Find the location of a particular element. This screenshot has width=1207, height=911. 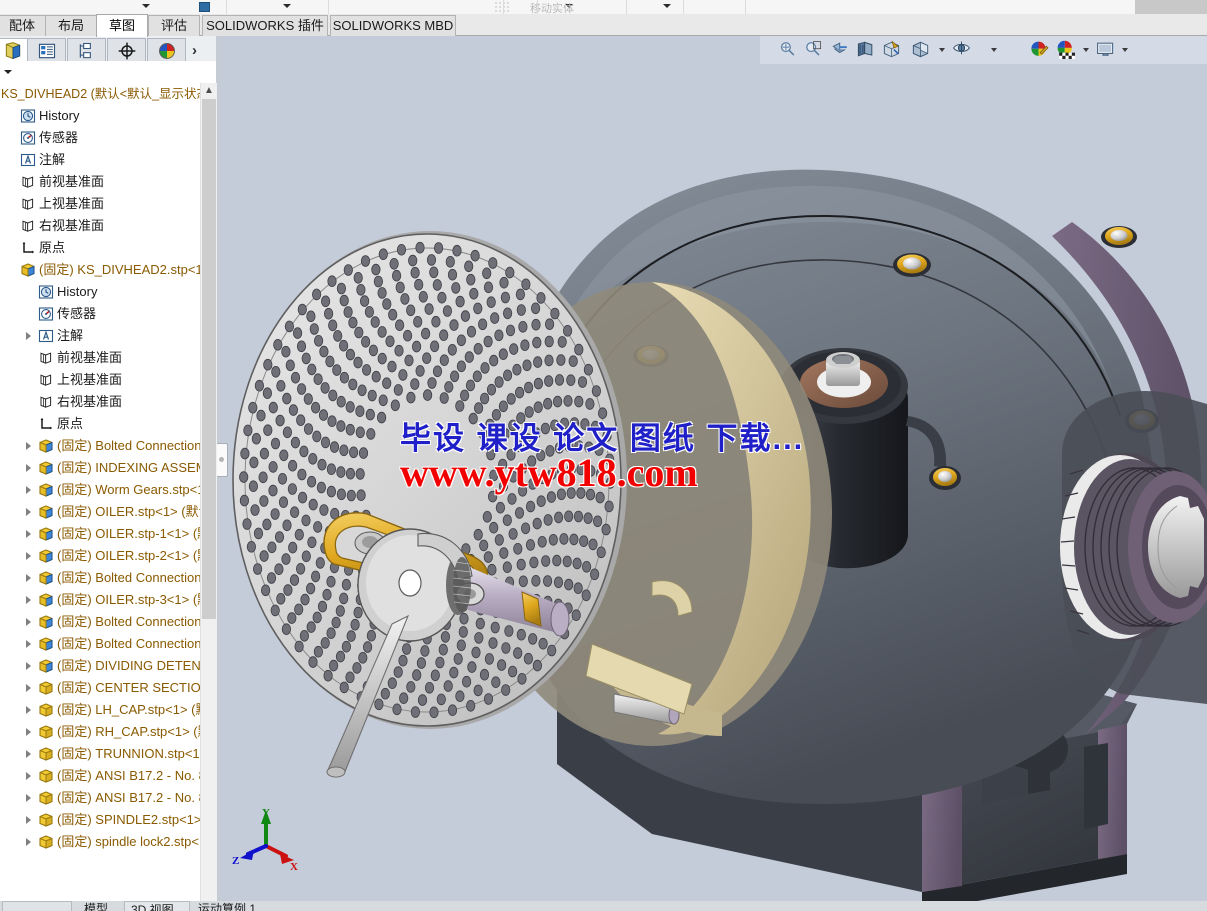

document-tab-1: 3D 视图 is located at coordinates (157, 906).